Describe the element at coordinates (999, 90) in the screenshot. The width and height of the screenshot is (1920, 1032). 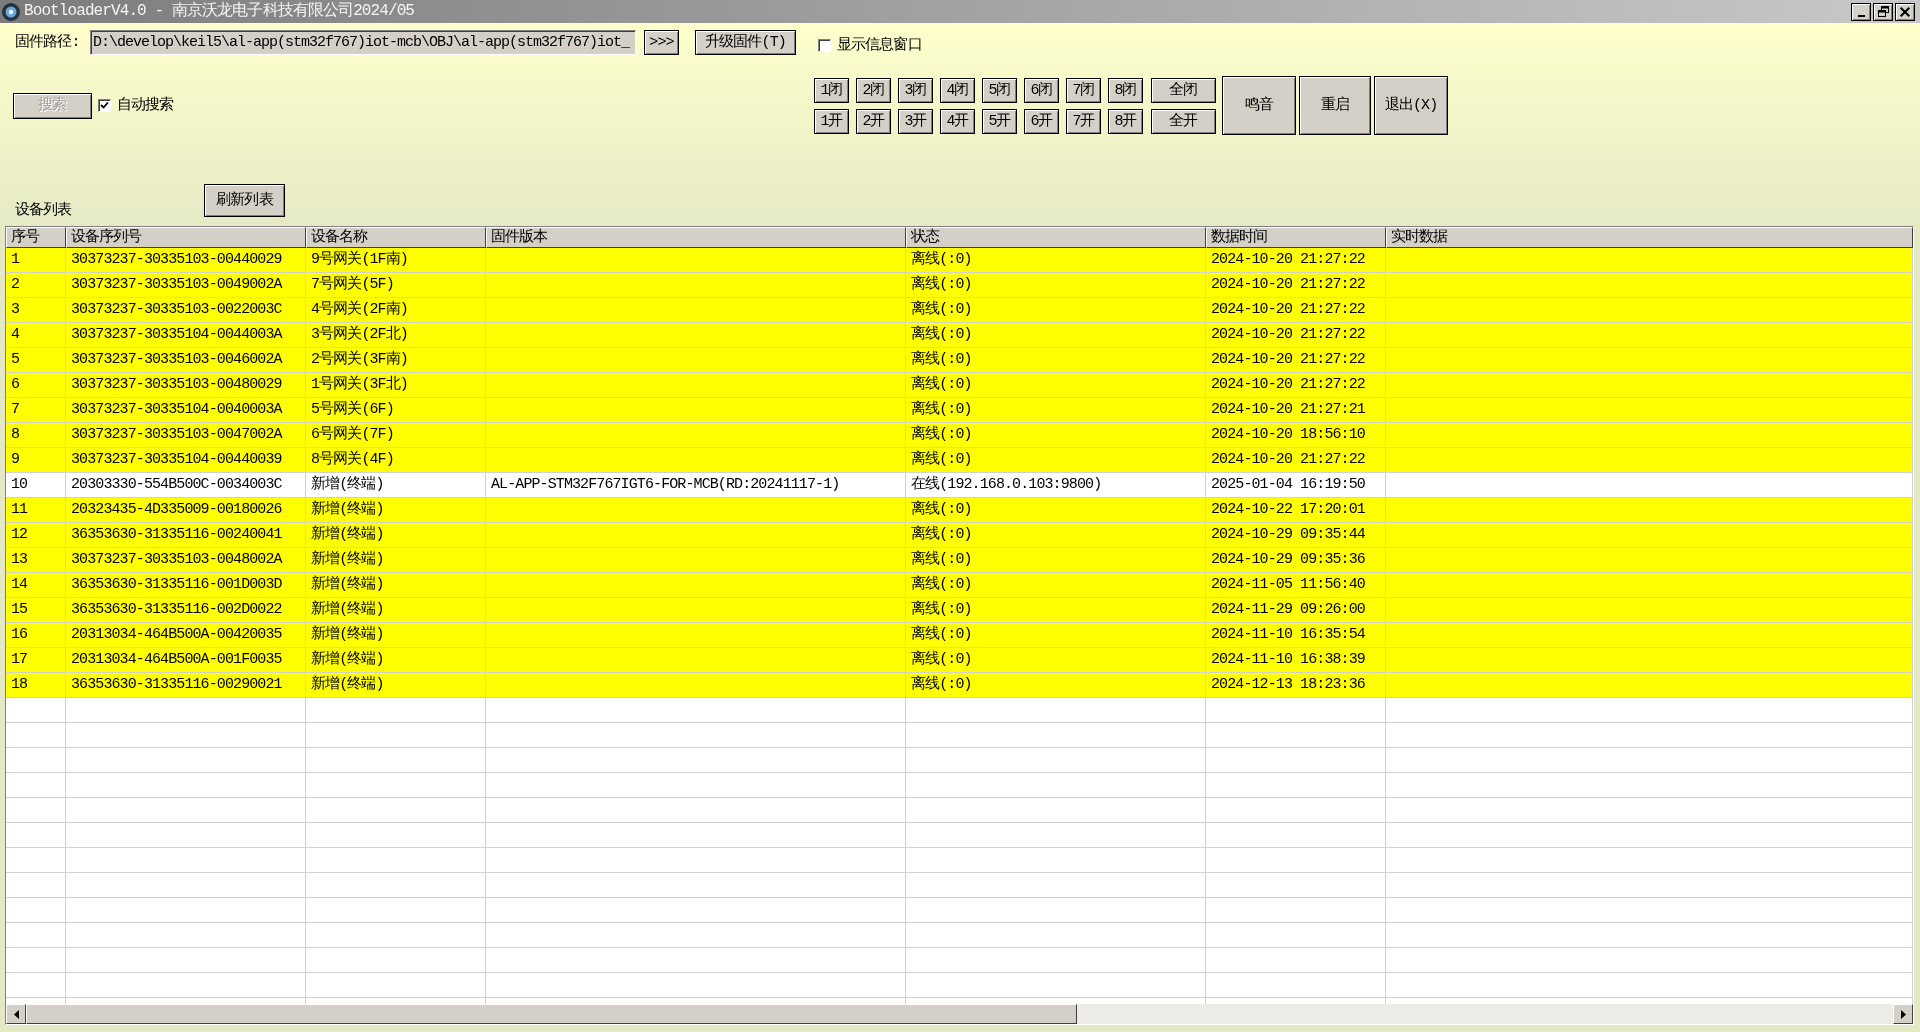
I see `relay-close-button: 5闭` at that location.